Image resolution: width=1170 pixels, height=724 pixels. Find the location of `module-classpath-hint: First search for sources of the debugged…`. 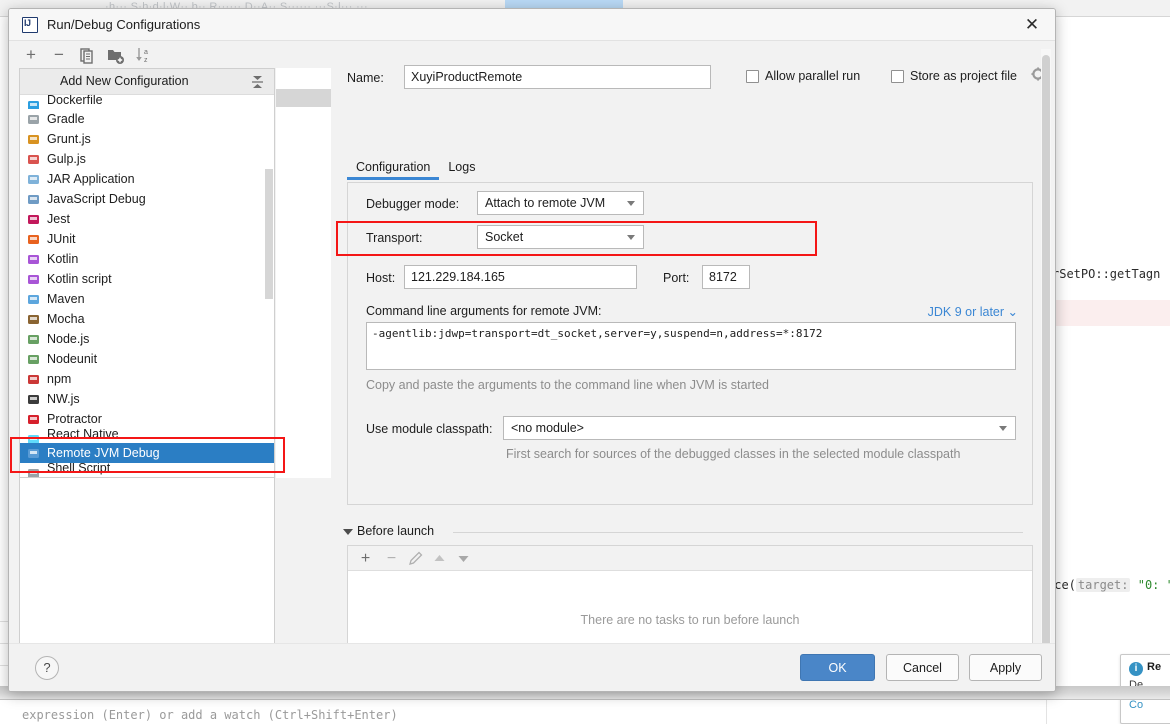

module-classpath-hint: First search for sources of the debugged… is located at coordinates (733, 454).